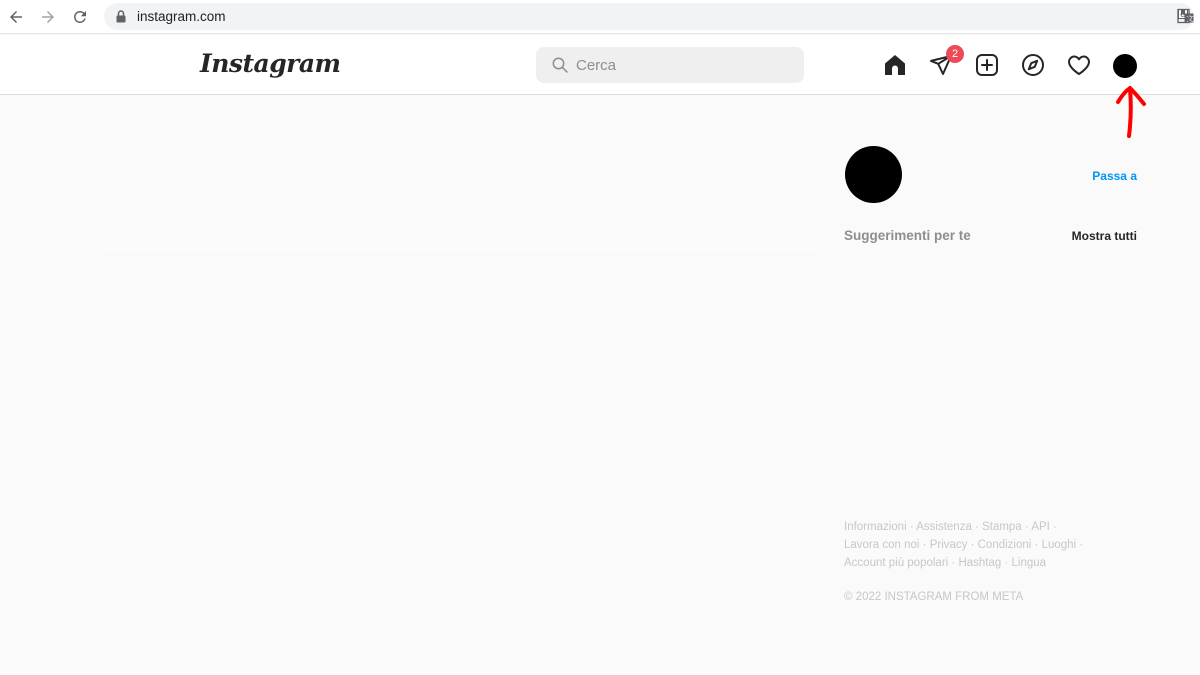 The height and width of the screenshot is (675, 1200). Describe the element at coordinates (1184, 16) in the screenshot. I see `bookmark-icon` at that location.